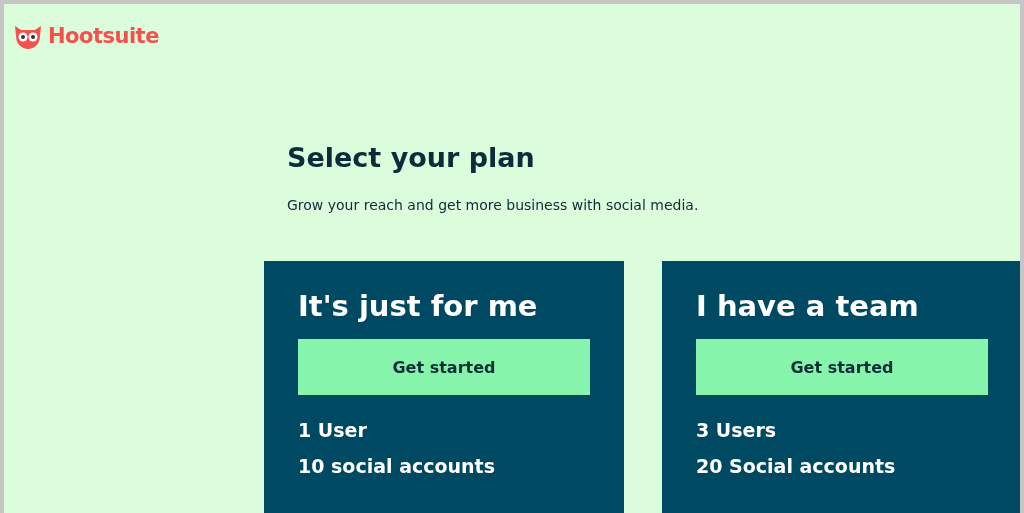  I want to click on logo-text: Hootsuite, so click(103, 36).